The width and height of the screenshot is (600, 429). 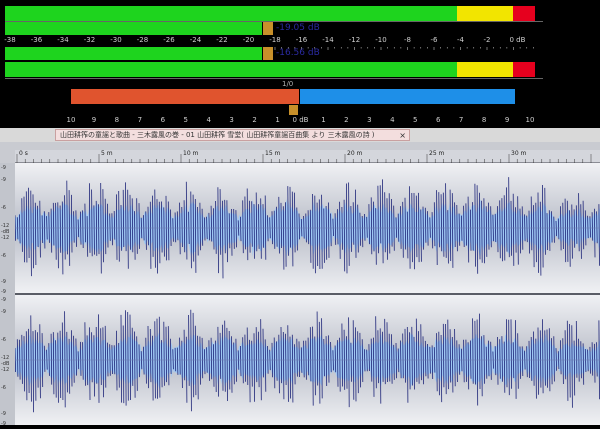 What do you see at coordinates (107, 153) in the screenshot?
I see `timeline-label: 5 m` at bounding box center [107, 153].